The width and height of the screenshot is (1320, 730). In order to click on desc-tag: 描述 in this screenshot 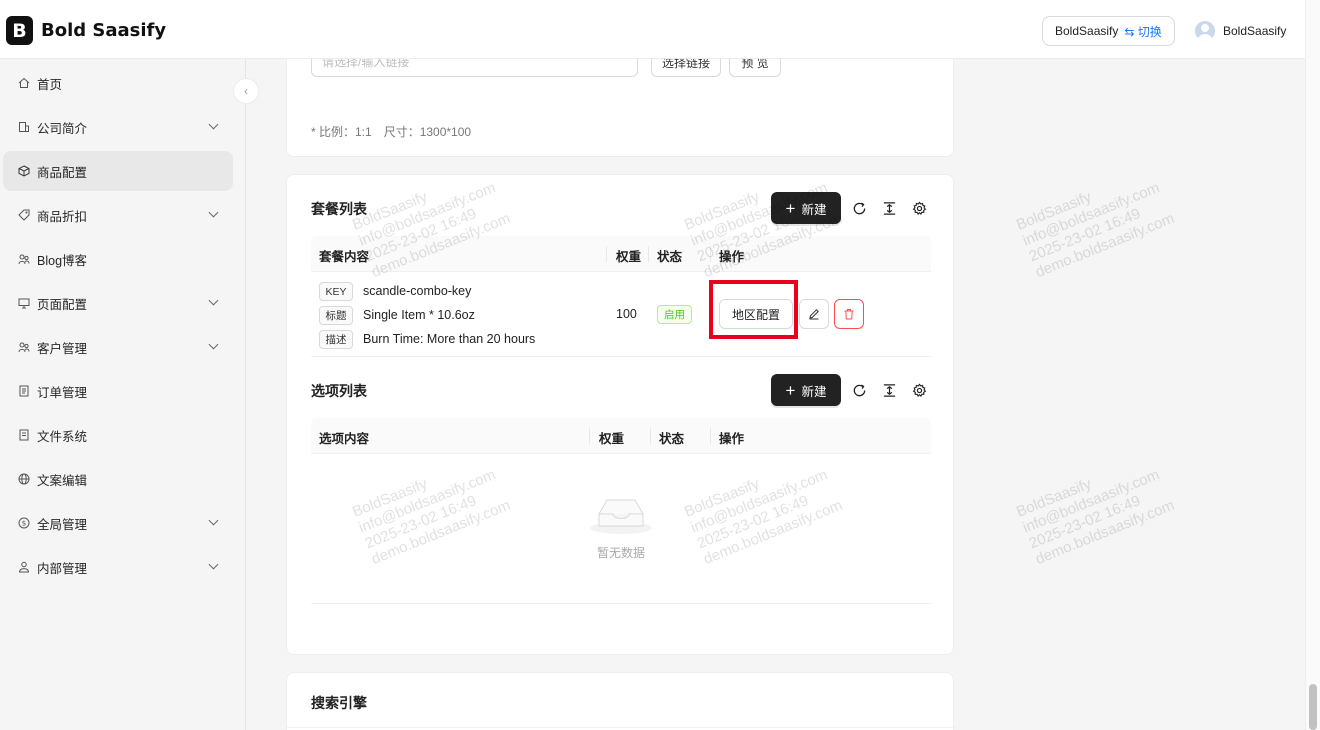, I will do `click(336, 339)`.